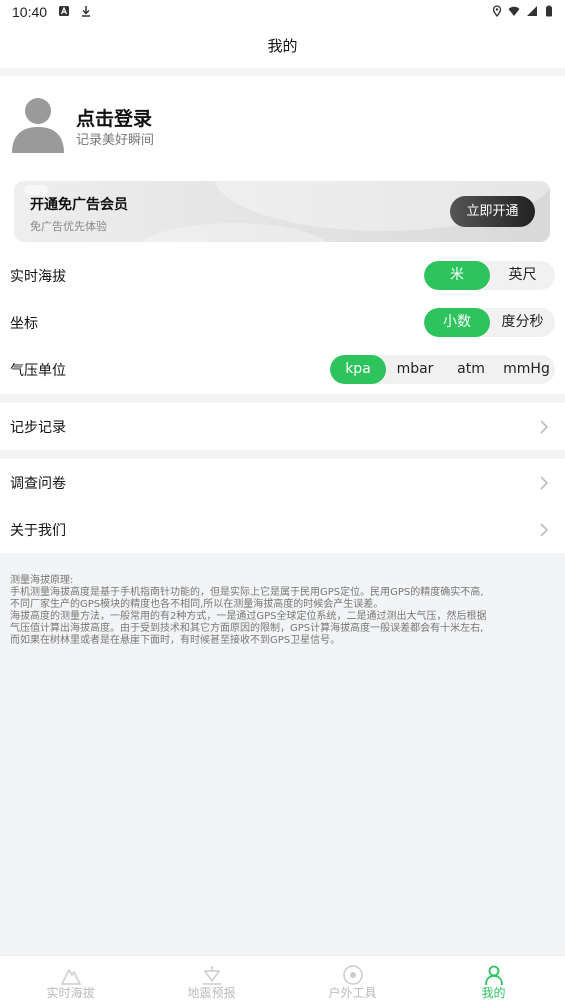 The image size is (565, 1004). What do you see at coordinates (522, 322) in the screenshot?
I see `option-dms: 度分秒` at bounding box center [522, 322].